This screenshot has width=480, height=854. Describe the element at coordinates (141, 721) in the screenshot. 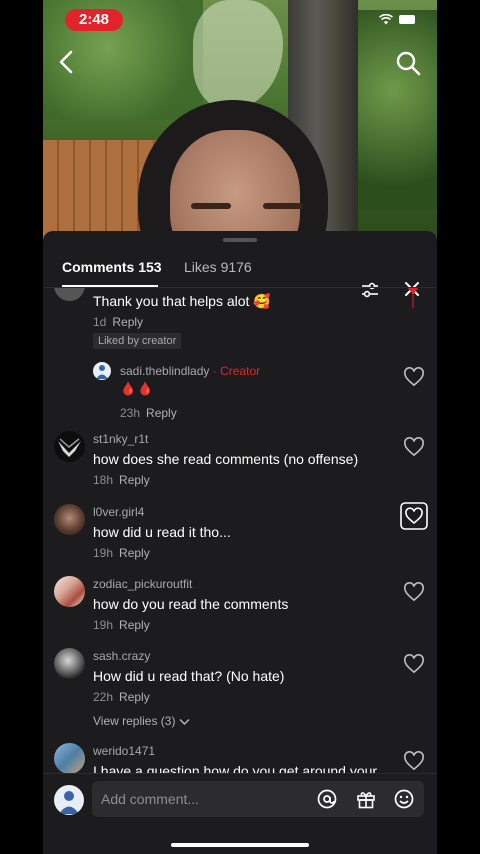

I see `view-replies-button: View replies (3)` at that location.